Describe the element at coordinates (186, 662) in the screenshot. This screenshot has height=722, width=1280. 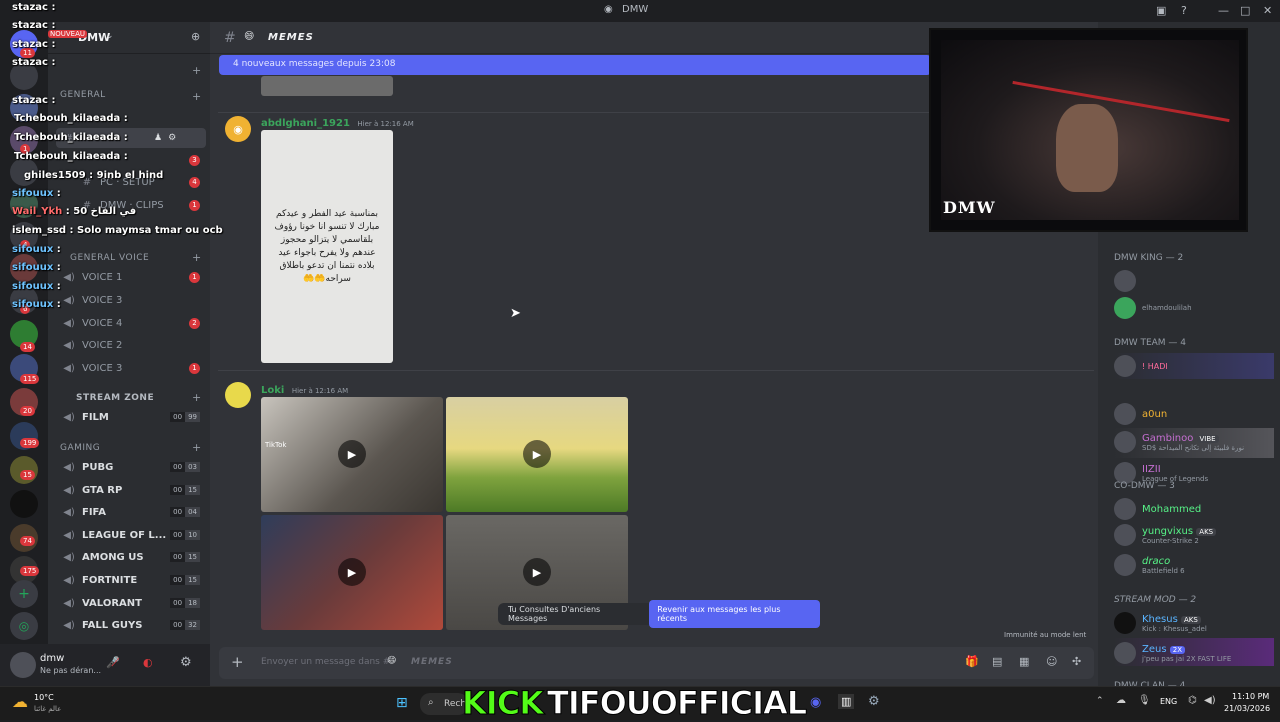
I see `settings-gear-icon: ⚙` at that location.